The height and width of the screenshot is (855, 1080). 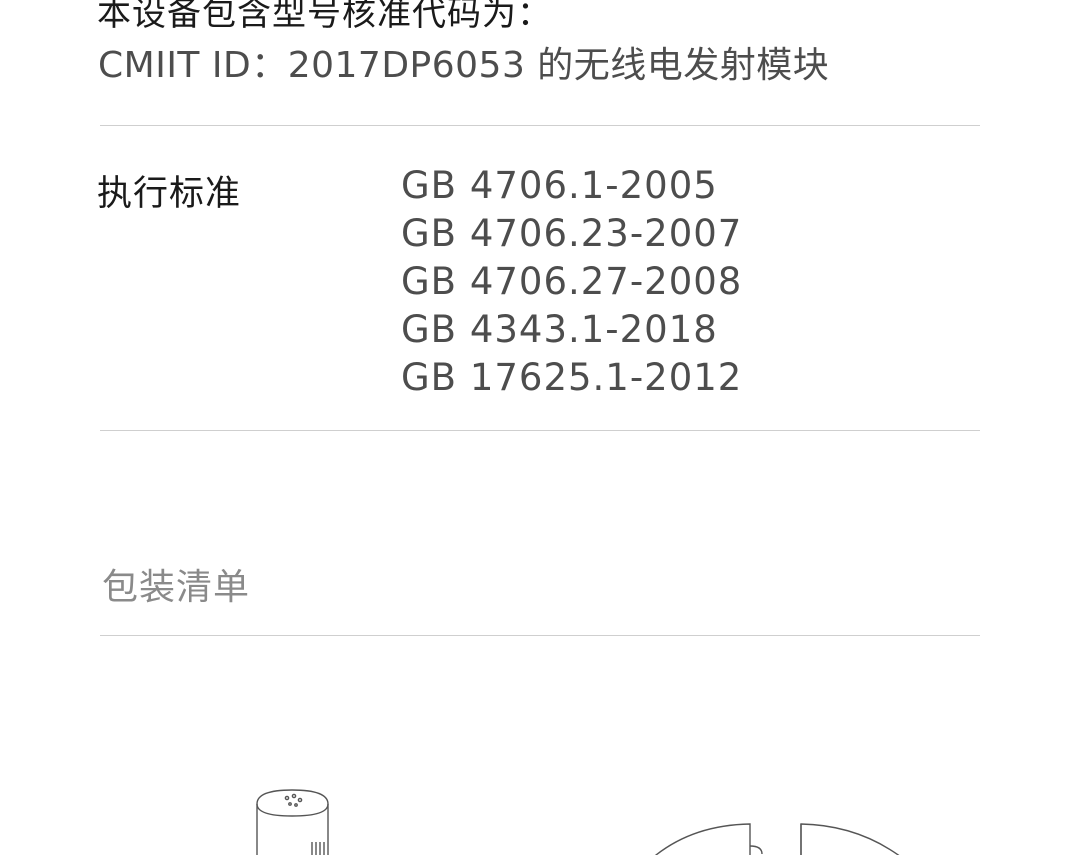 I want to click on radio-module-intro: 本设备包含型号核准代码为：, so click(x=324, y=17).